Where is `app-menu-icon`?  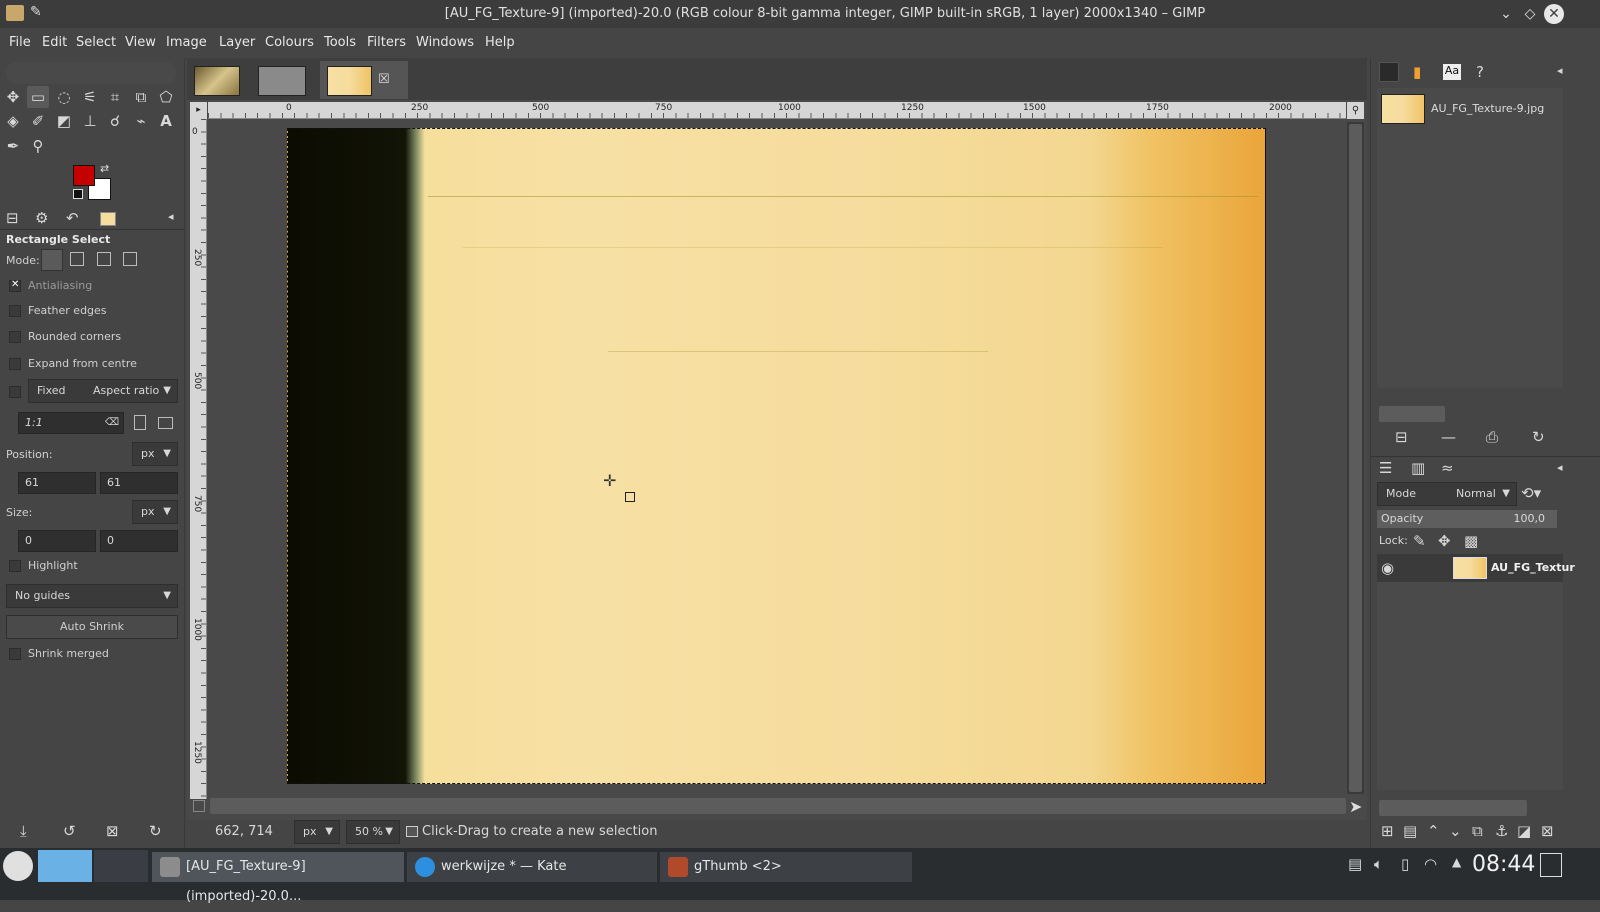 app-menu-icon is located at coordinates (15, 13).